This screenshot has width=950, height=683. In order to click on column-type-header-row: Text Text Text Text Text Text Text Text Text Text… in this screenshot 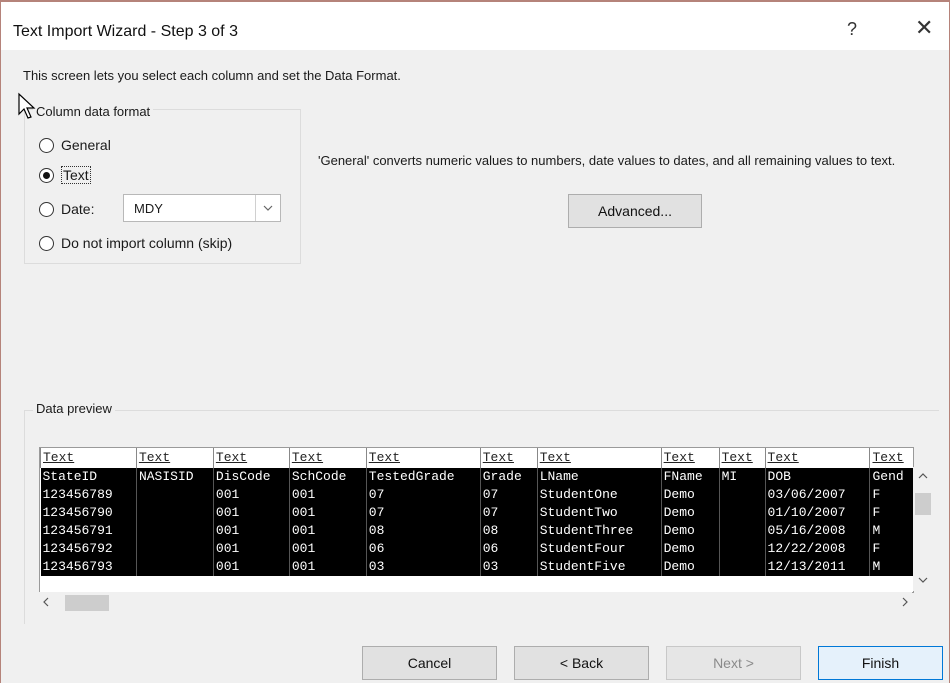, I will do `click(476, 458)`.